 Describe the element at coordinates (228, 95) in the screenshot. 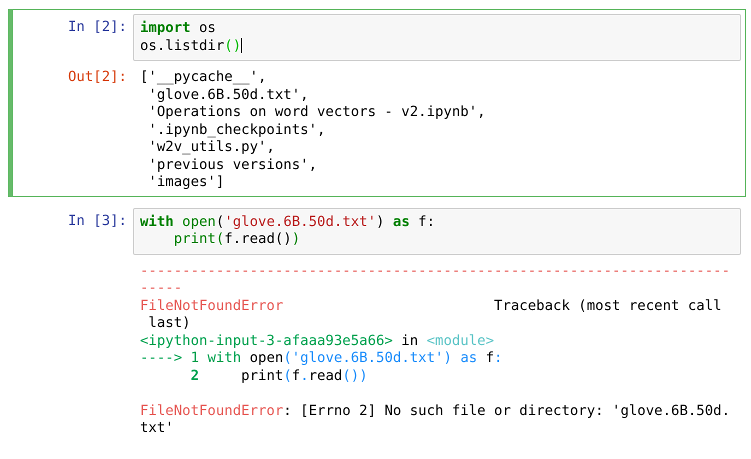

I see `output-line: 'glove.6B.50d.txt',` at that location.